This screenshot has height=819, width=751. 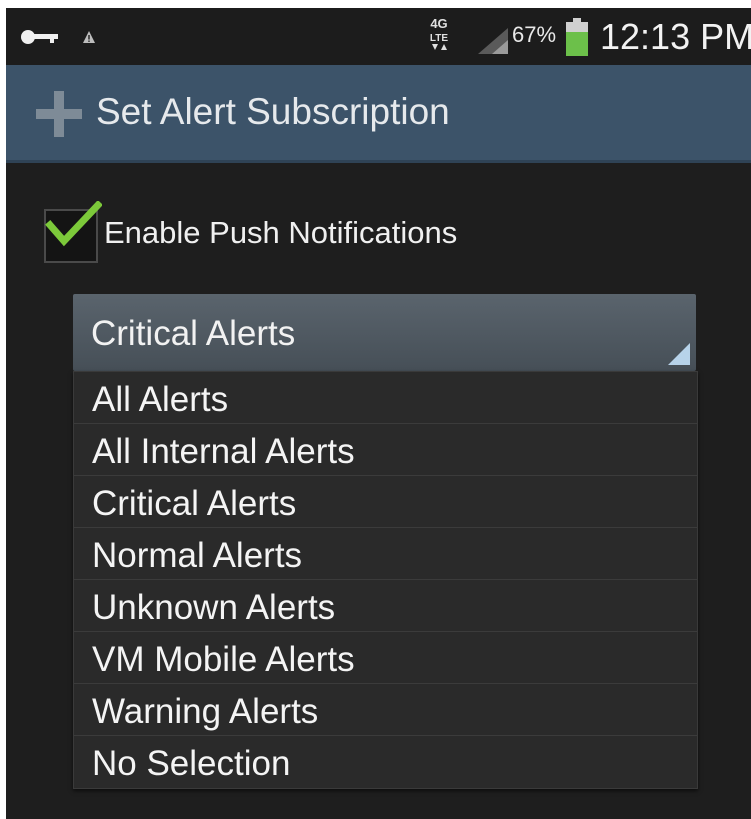 What do you see at coordinates (89, 37) in the screenshot?
I see `warning-icon` at bounding box center [89, 37].